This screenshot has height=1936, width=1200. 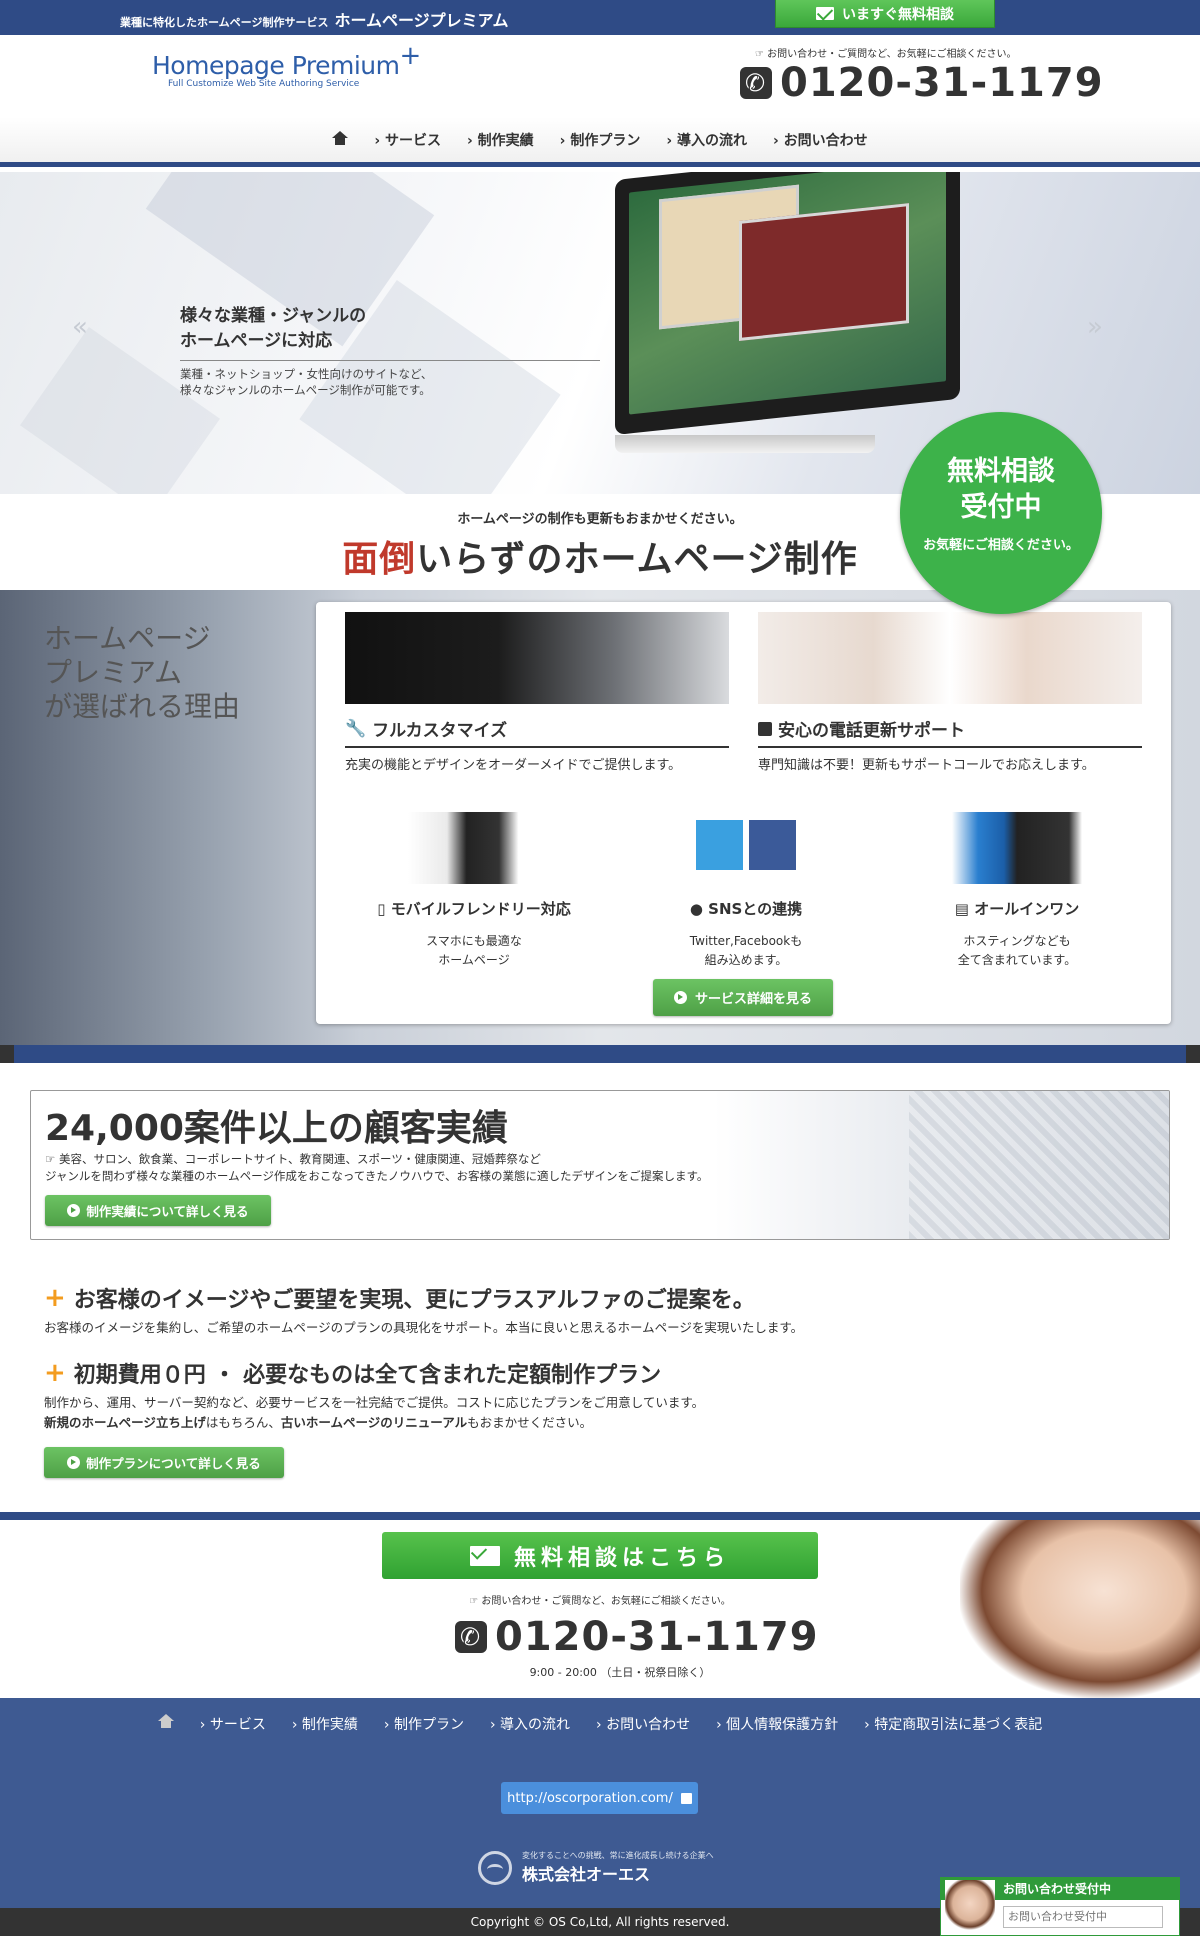 What do you see at coordinates (164, 1462) in the screenshot?
I see `plan-detail-button: 制作プランについて詳しく見る` at bounding box center [164, 1462].